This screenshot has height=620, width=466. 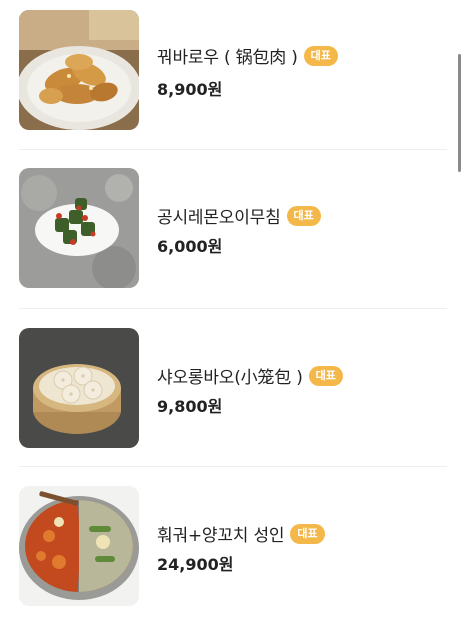 What do you see at coordinates (302, 70) in the screenshot?
I see `menu-item-info: 꿔바로우 ( 锅包肉 ) 대표 8,900원` at bounding box center [302, 70].